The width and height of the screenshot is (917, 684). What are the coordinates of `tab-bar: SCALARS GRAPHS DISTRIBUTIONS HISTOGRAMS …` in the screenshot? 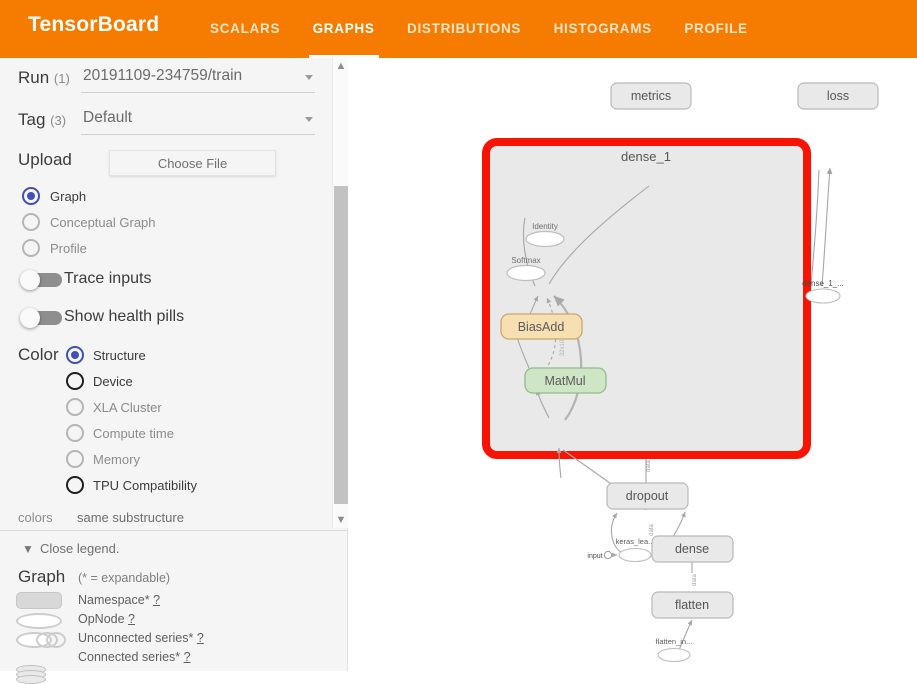 It's located at (479, 29).